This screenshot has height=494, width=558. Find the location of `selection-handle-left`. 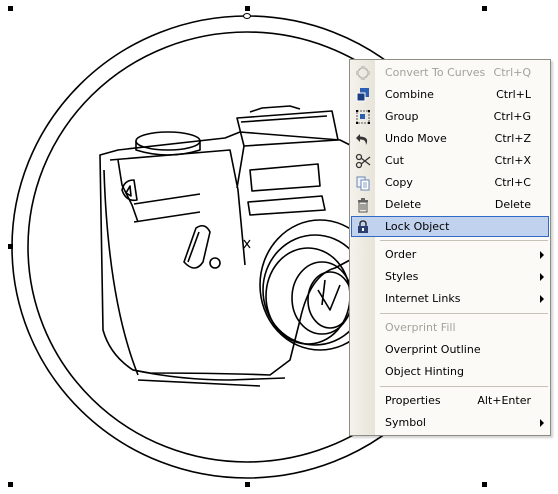

selection-handle-left is located at coordinates (10, 246).